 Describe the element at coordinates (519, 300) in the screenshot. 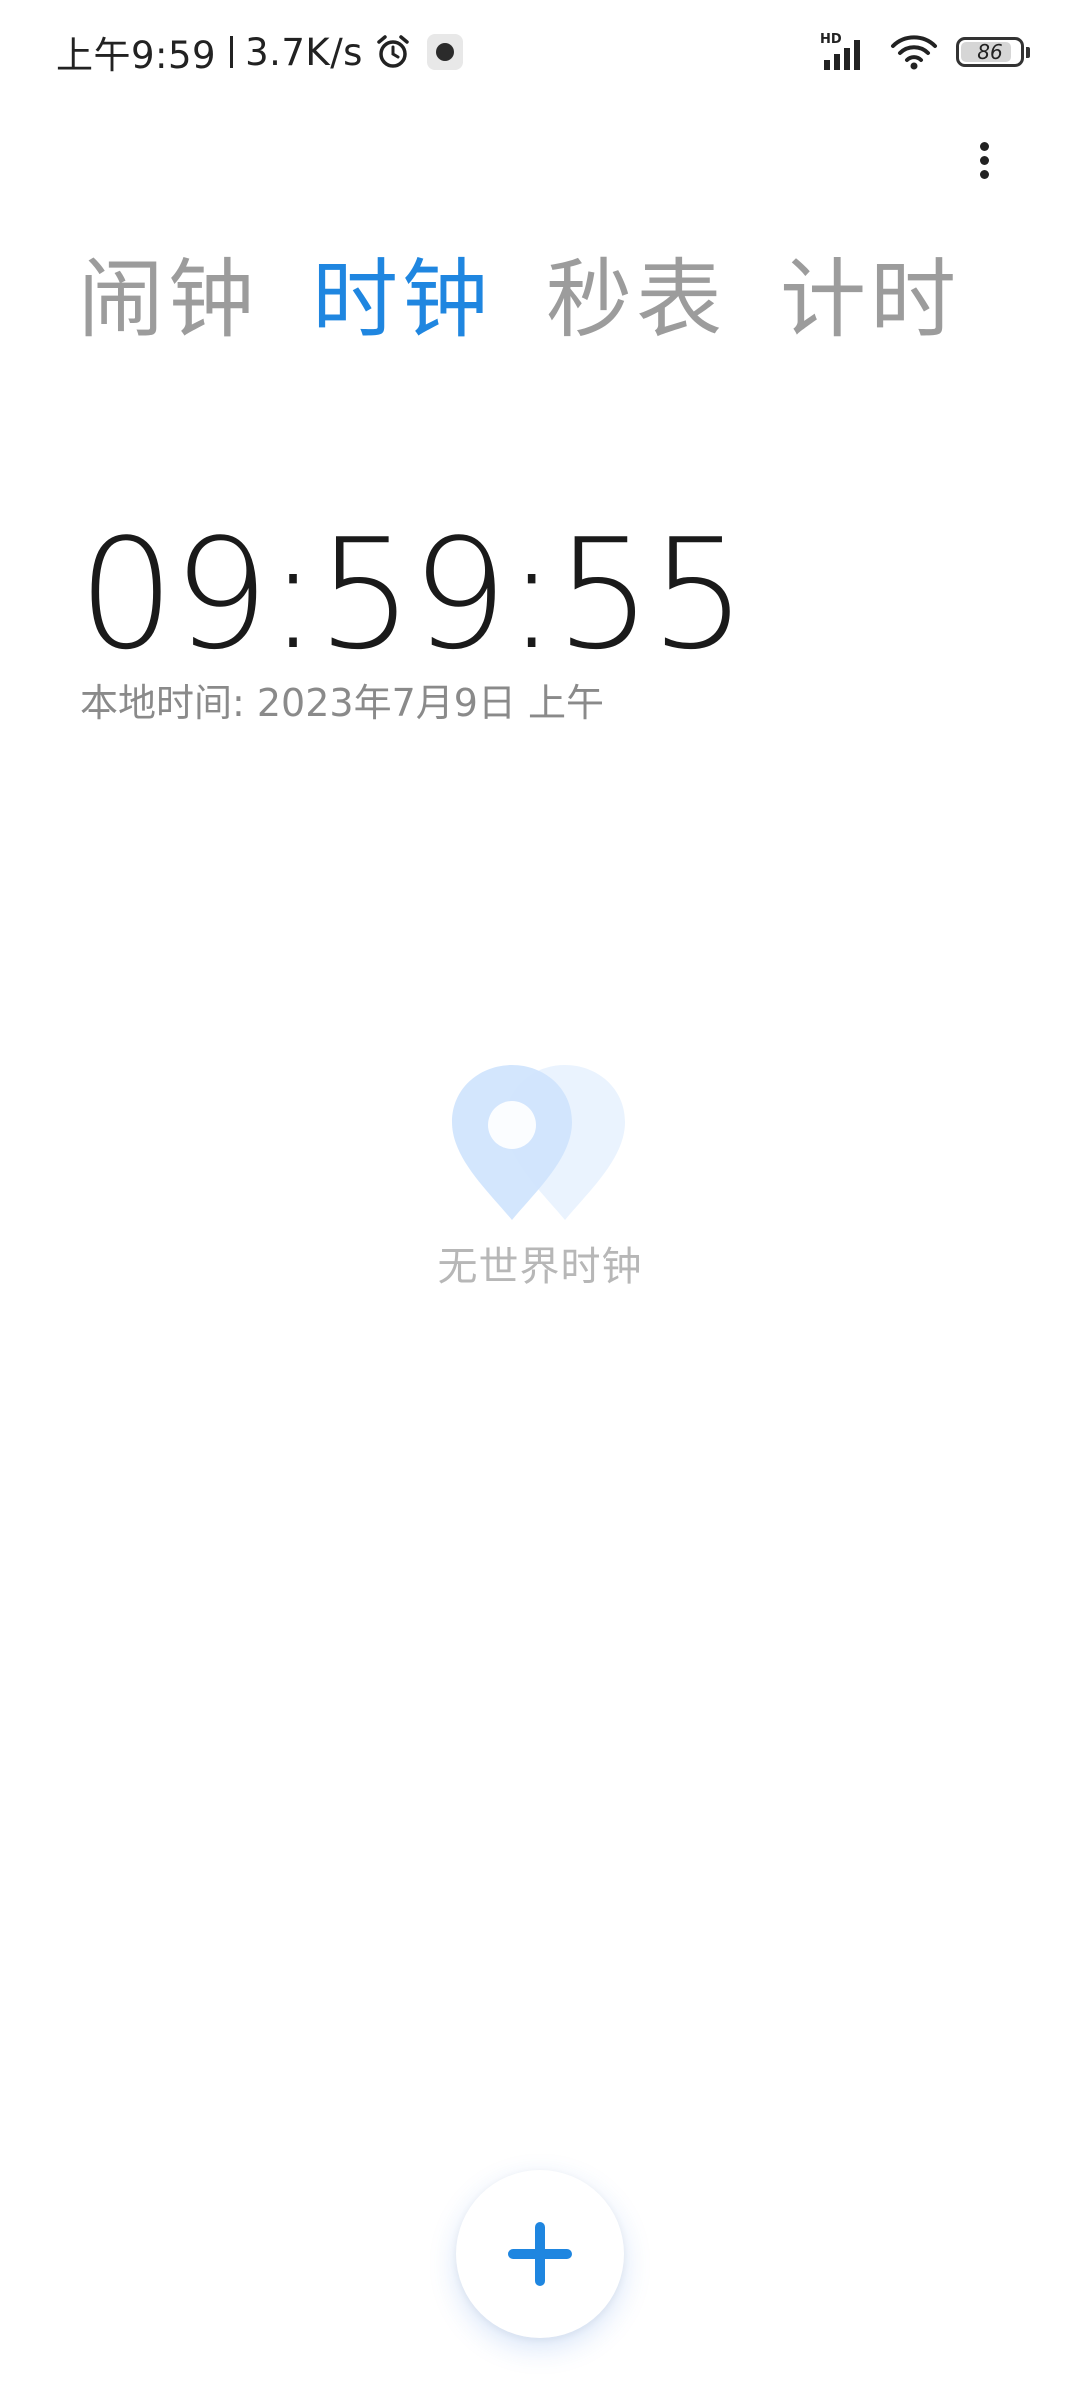

I see `tab-bar: 闹钟 时钟 秒表 计时` at that location.